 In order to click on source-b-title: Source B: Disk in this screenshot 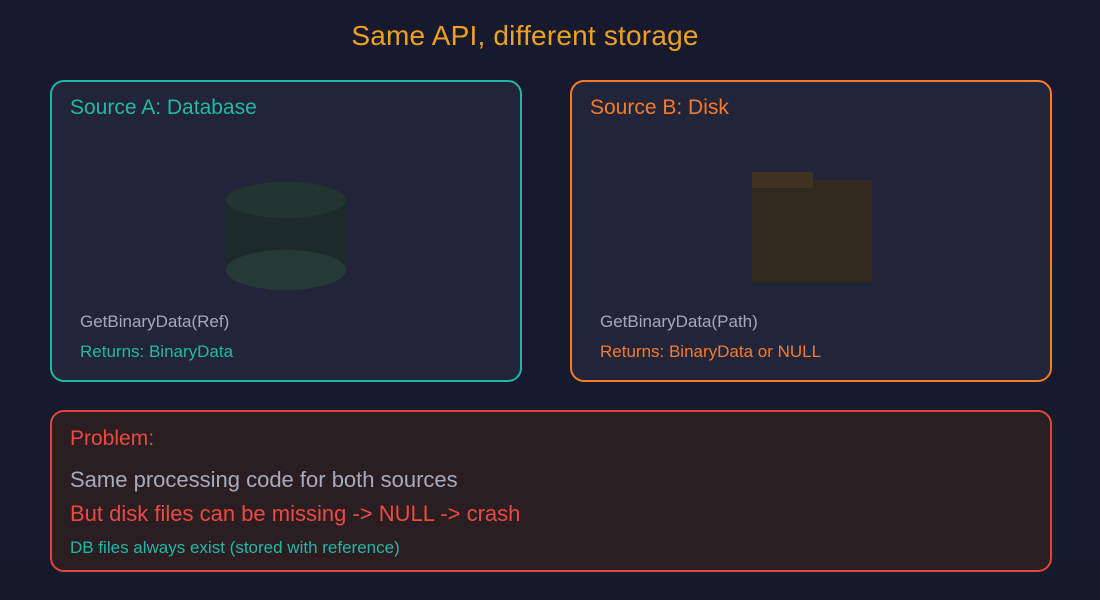, I will do `click(659, 107)`.